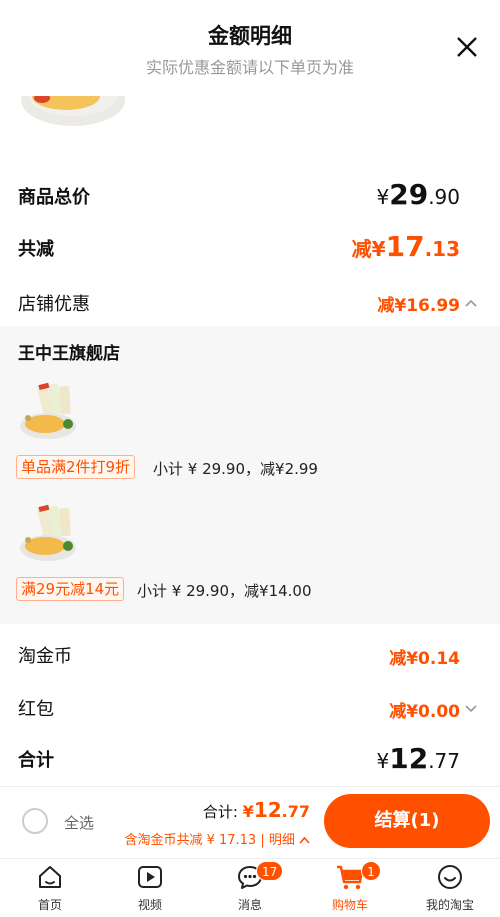  What do you see at coordinates (36, 249) in the screenshot?
I see `discount-total-label: 共减` at bounding box center [36, 249].